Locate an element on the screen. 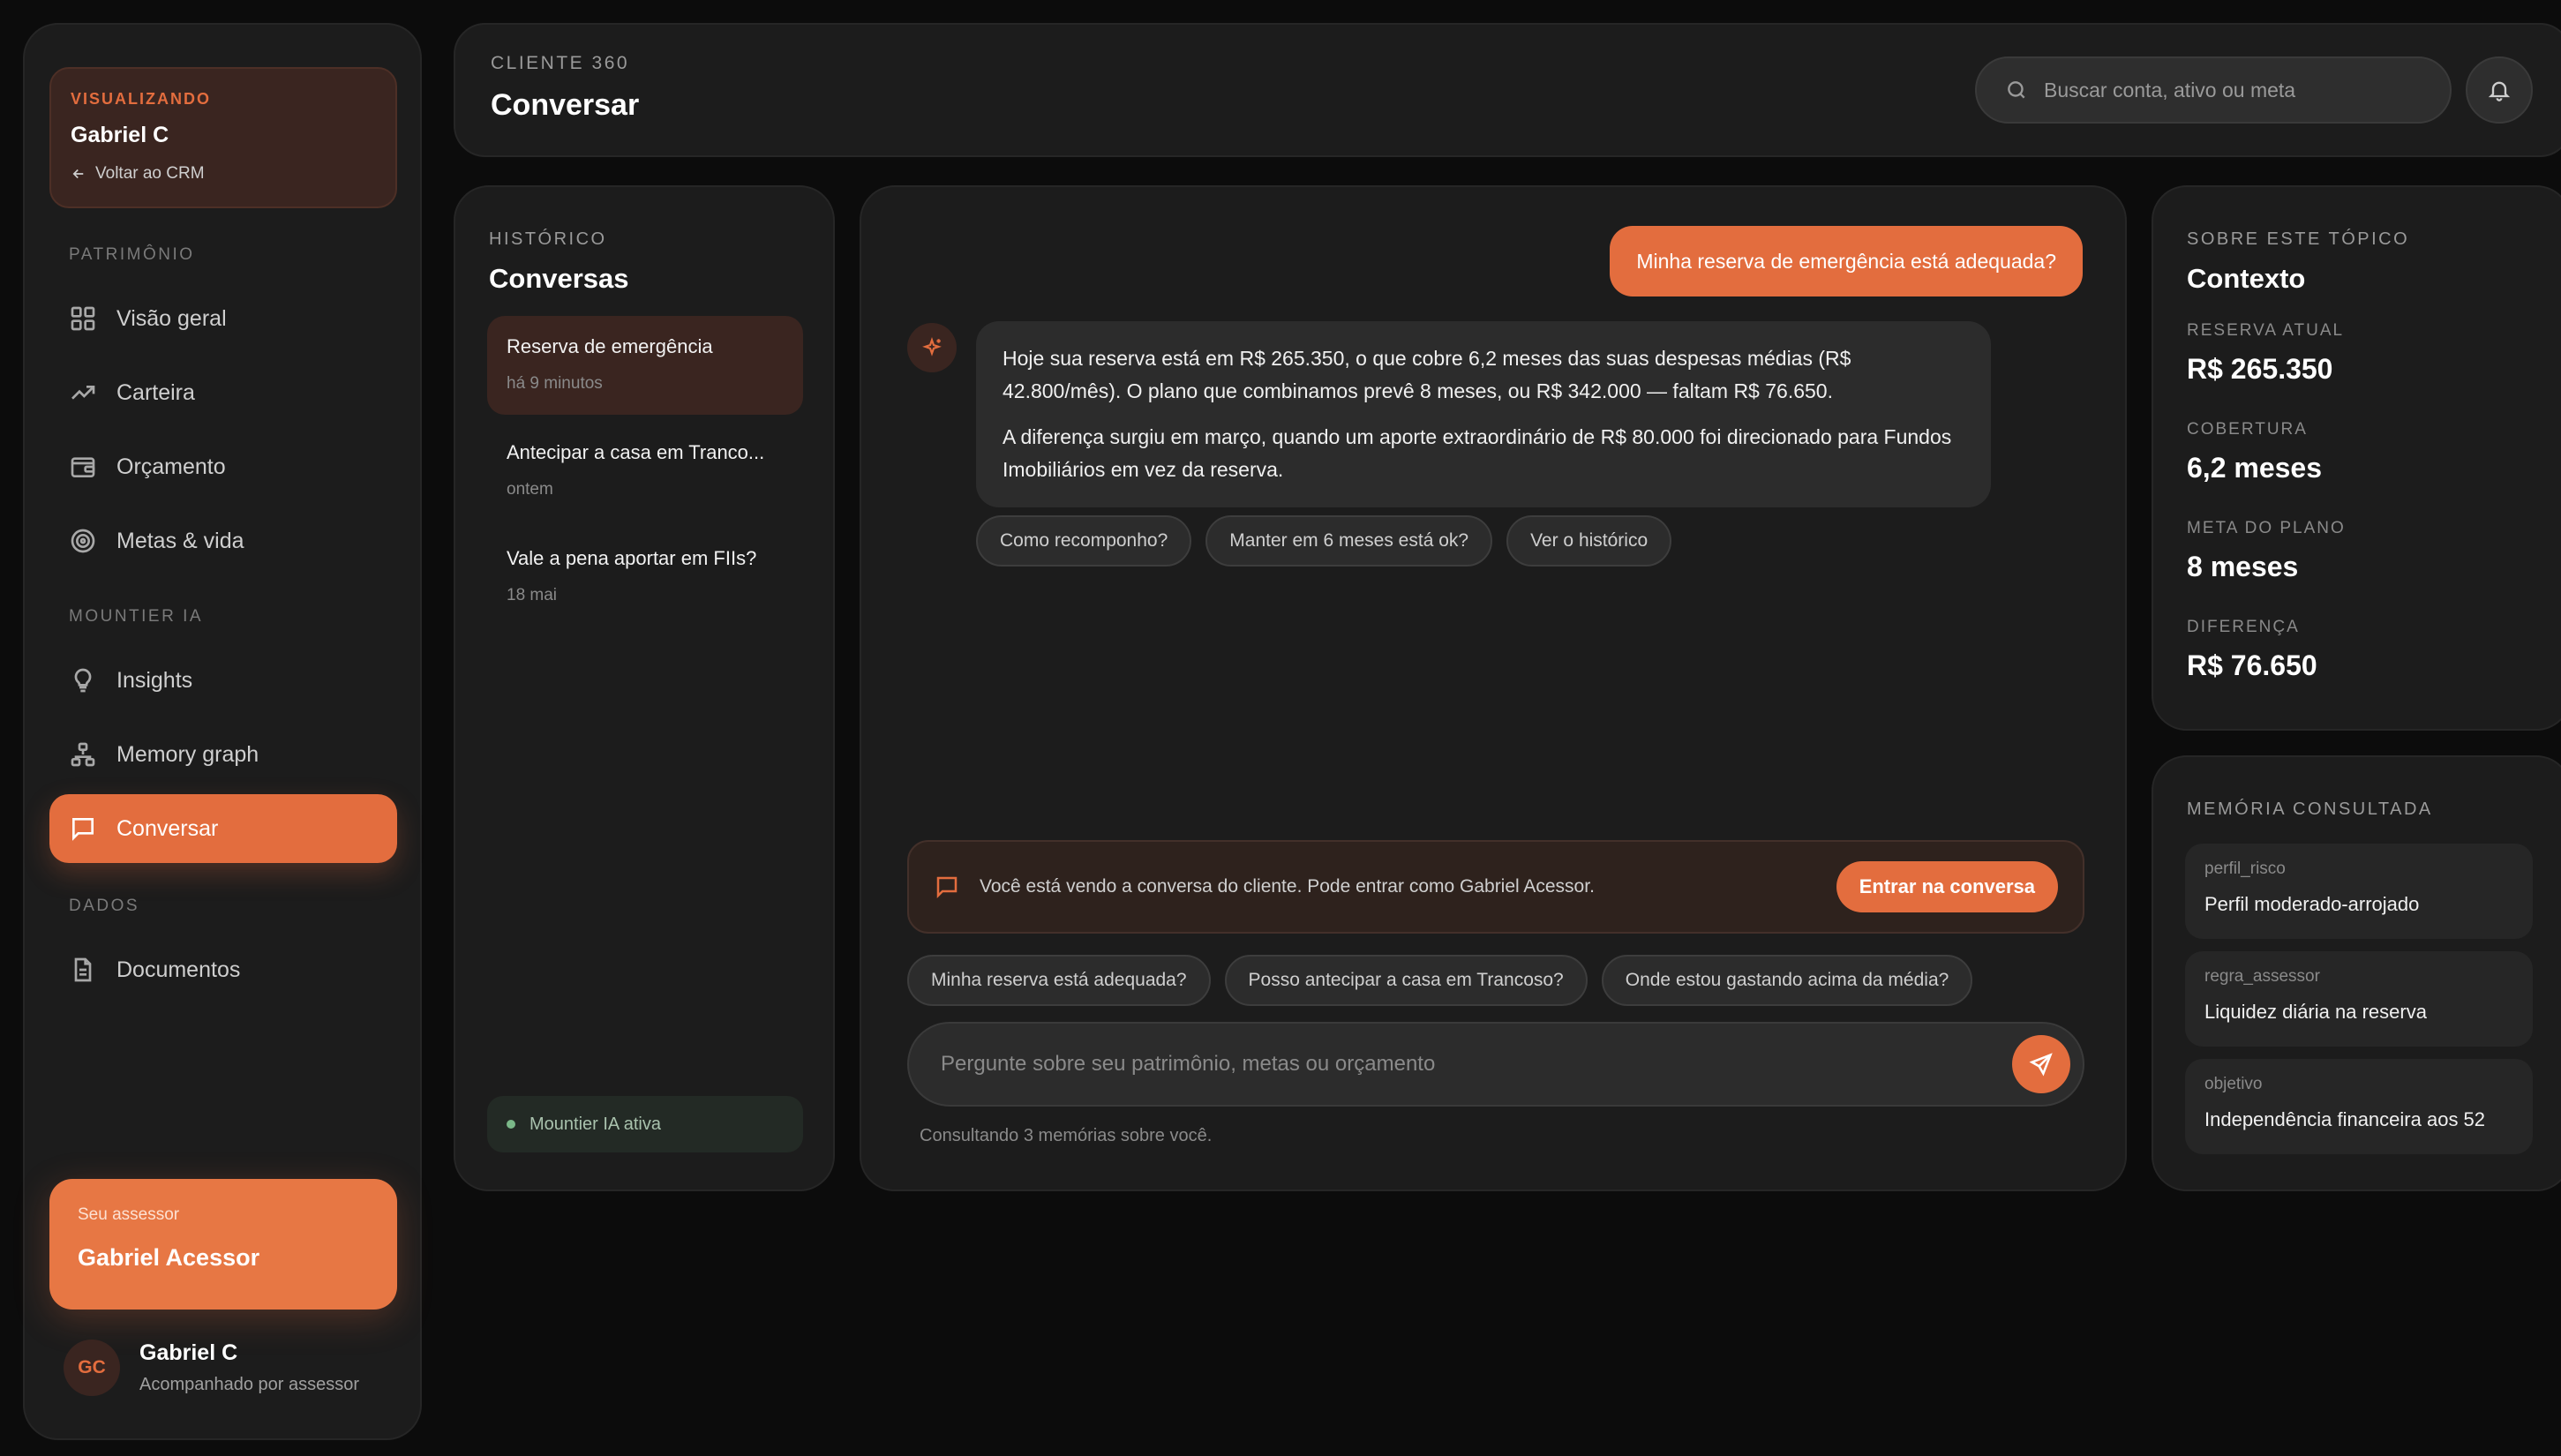  context-title: Contexto is located at coordinates (2247, 278).